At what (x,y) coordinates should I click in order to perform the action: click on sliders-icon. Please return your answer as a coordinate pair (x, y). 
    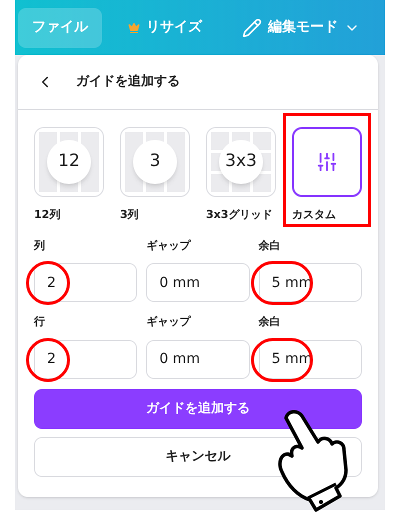
    Looking at the image, I should click on (327, 162).